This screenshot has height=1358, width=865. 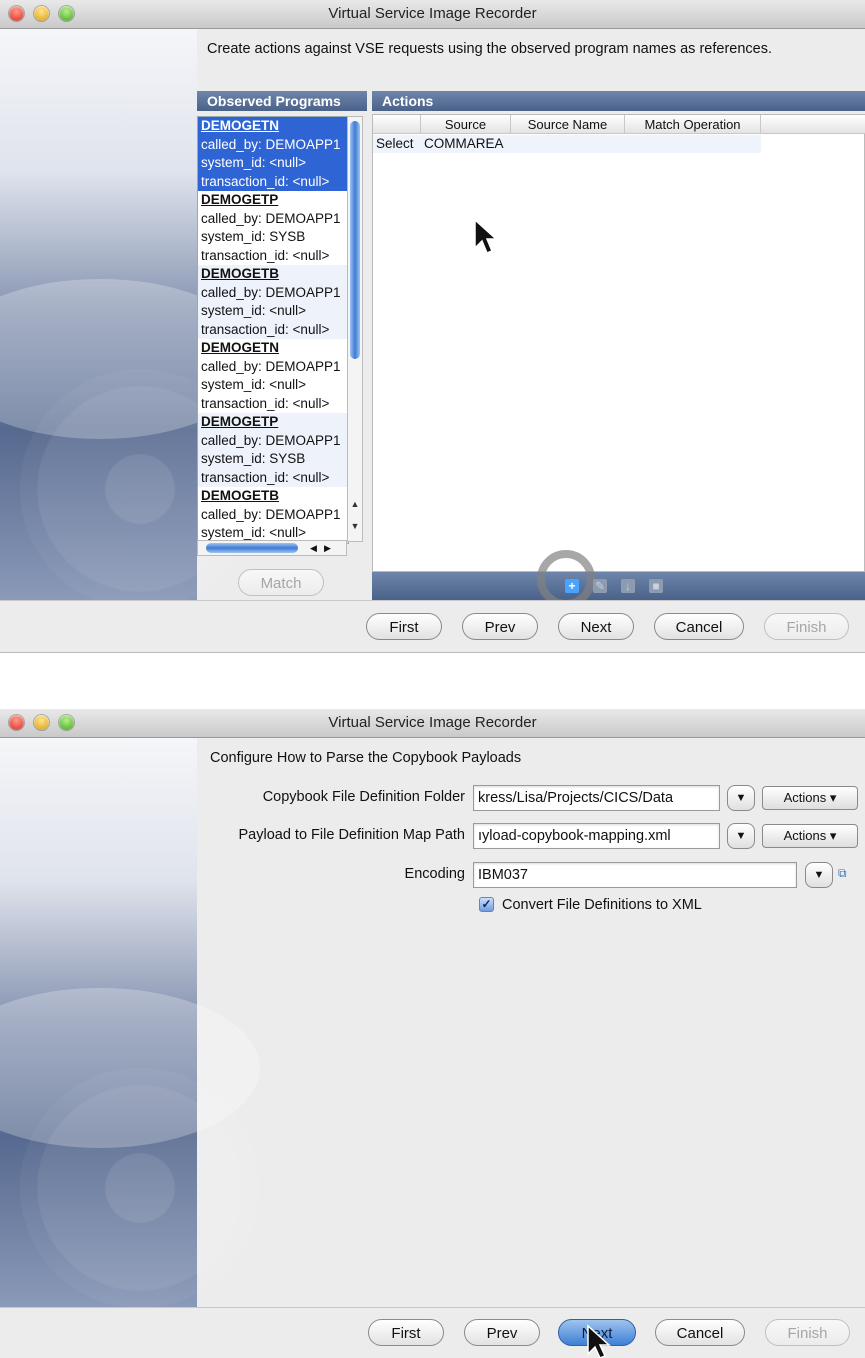 What do you see at coordinates (596, 836) in the screenshot?
I see `payload-map-path-field: ıyload-copybook-mapping.xml` at bounding box center [596, 836].